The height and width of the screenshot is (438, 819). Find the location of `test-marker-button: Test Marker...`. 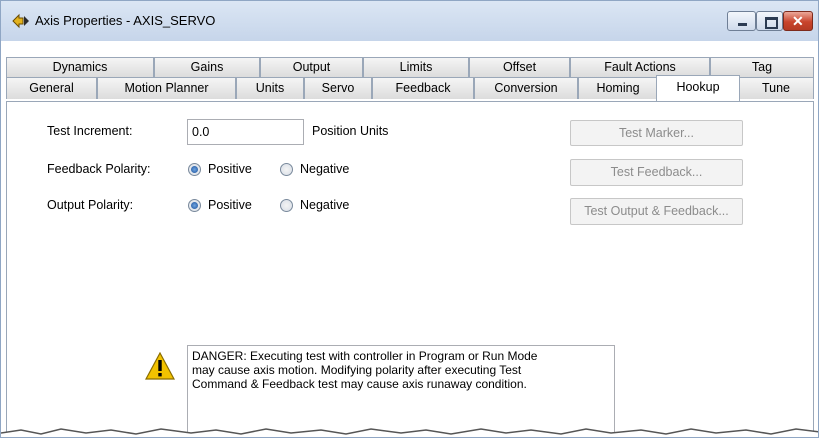

test-marker-button: Test Marker... is located at coordinates (656, 133).